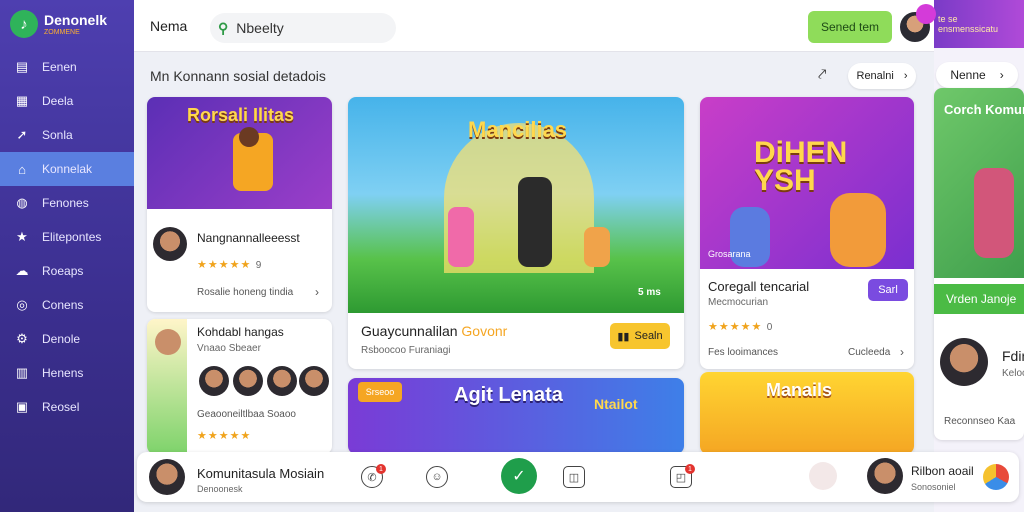 This screenshot has height=512, width=1024. I want to click on share-icon: ➚, so click(22, 134).